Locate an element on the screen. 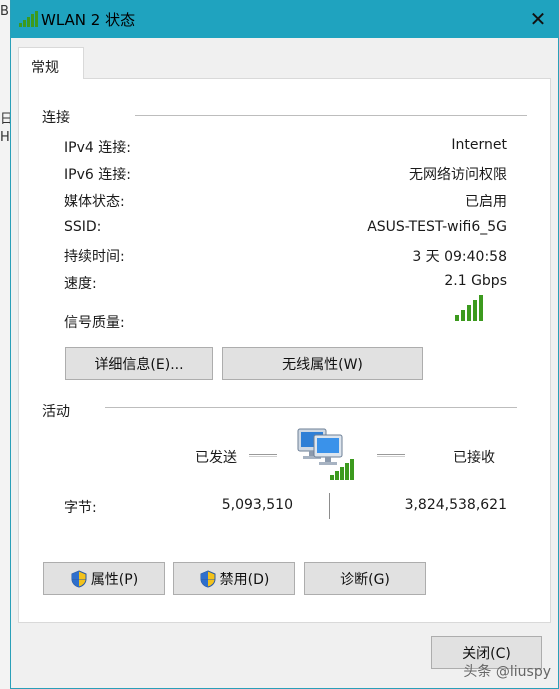 Image resolution: width=559 pixels, height=689 pixels. close-window-button: ✕ is located at coordinates (538, 19).